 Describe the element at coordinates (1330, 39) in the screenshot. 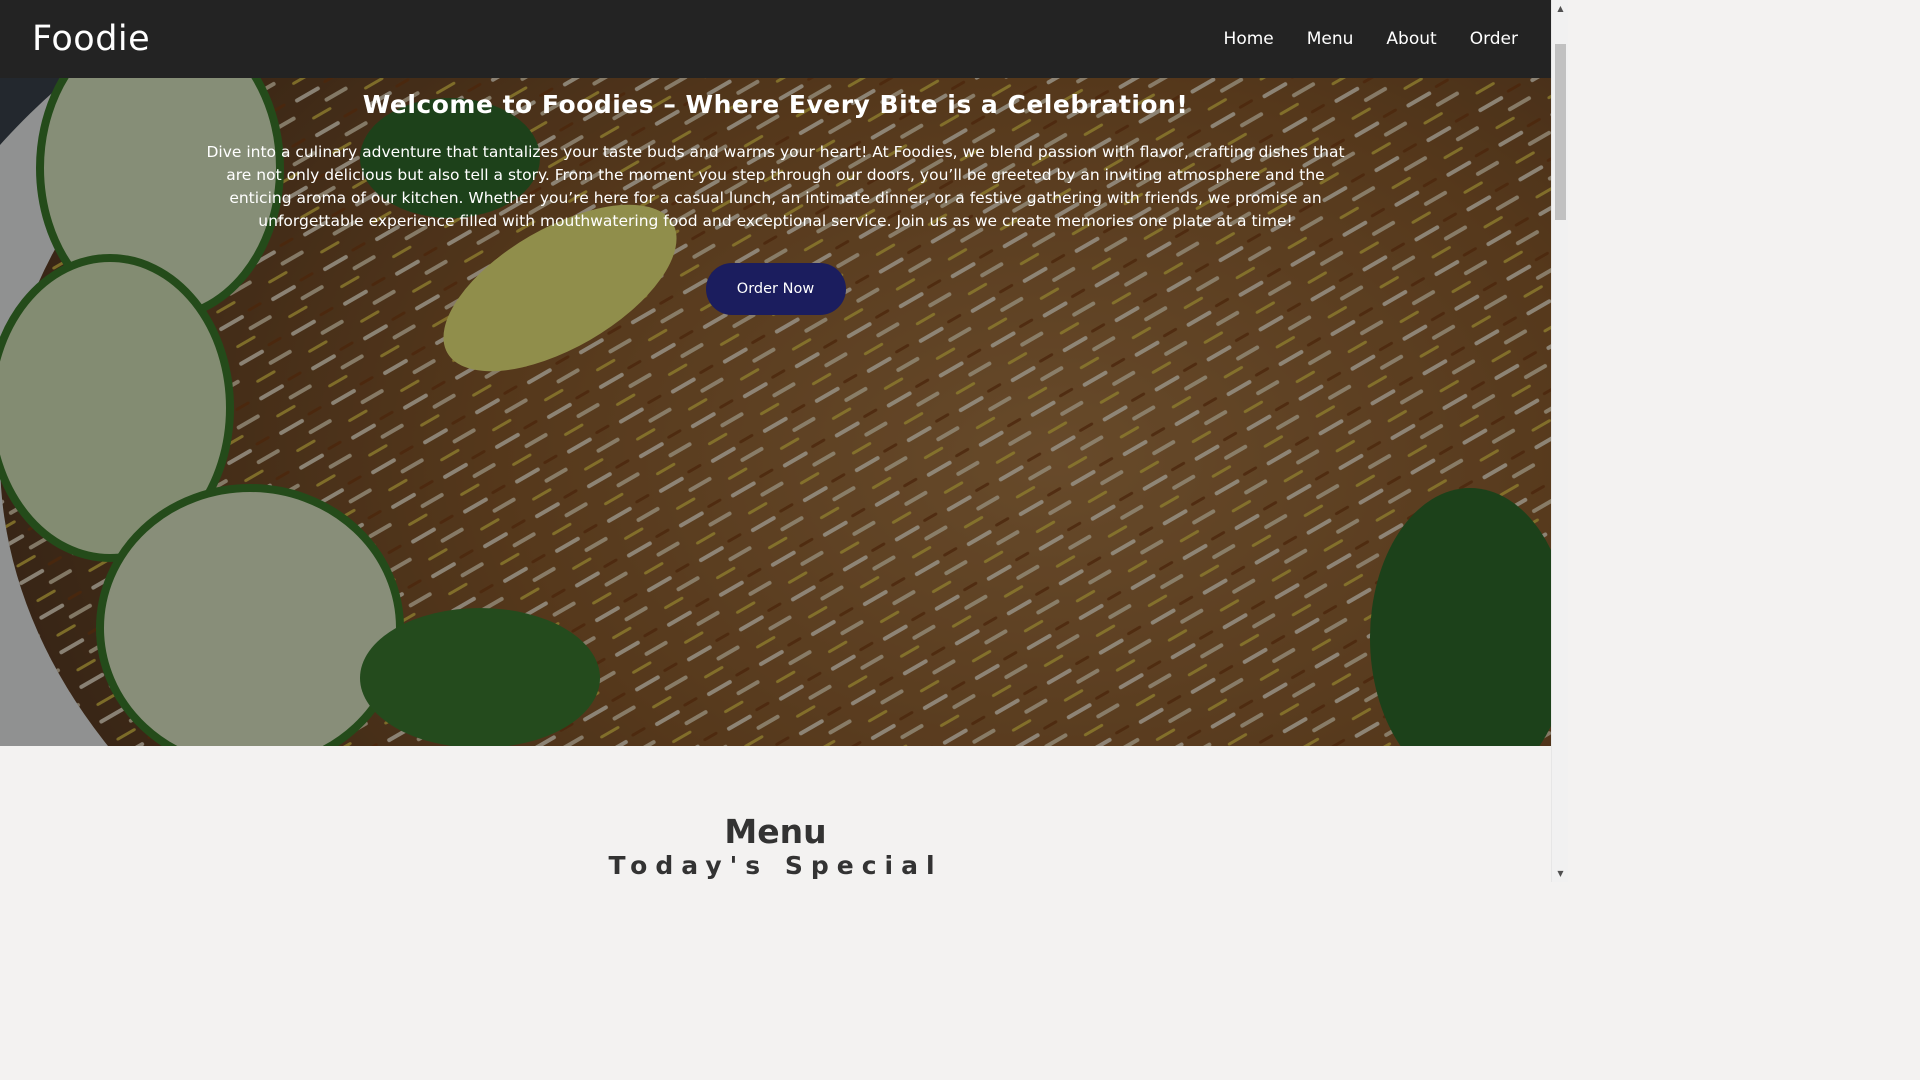

I see `nav-link-menu: Menu` at that location.